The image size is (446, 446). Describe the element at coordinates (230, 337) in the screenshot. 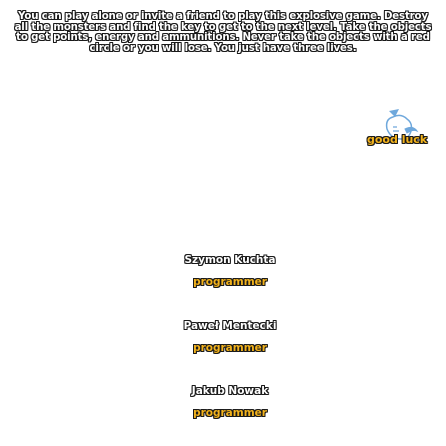

I see `credit-entry: Paweł Mentecki programmer` at that location.